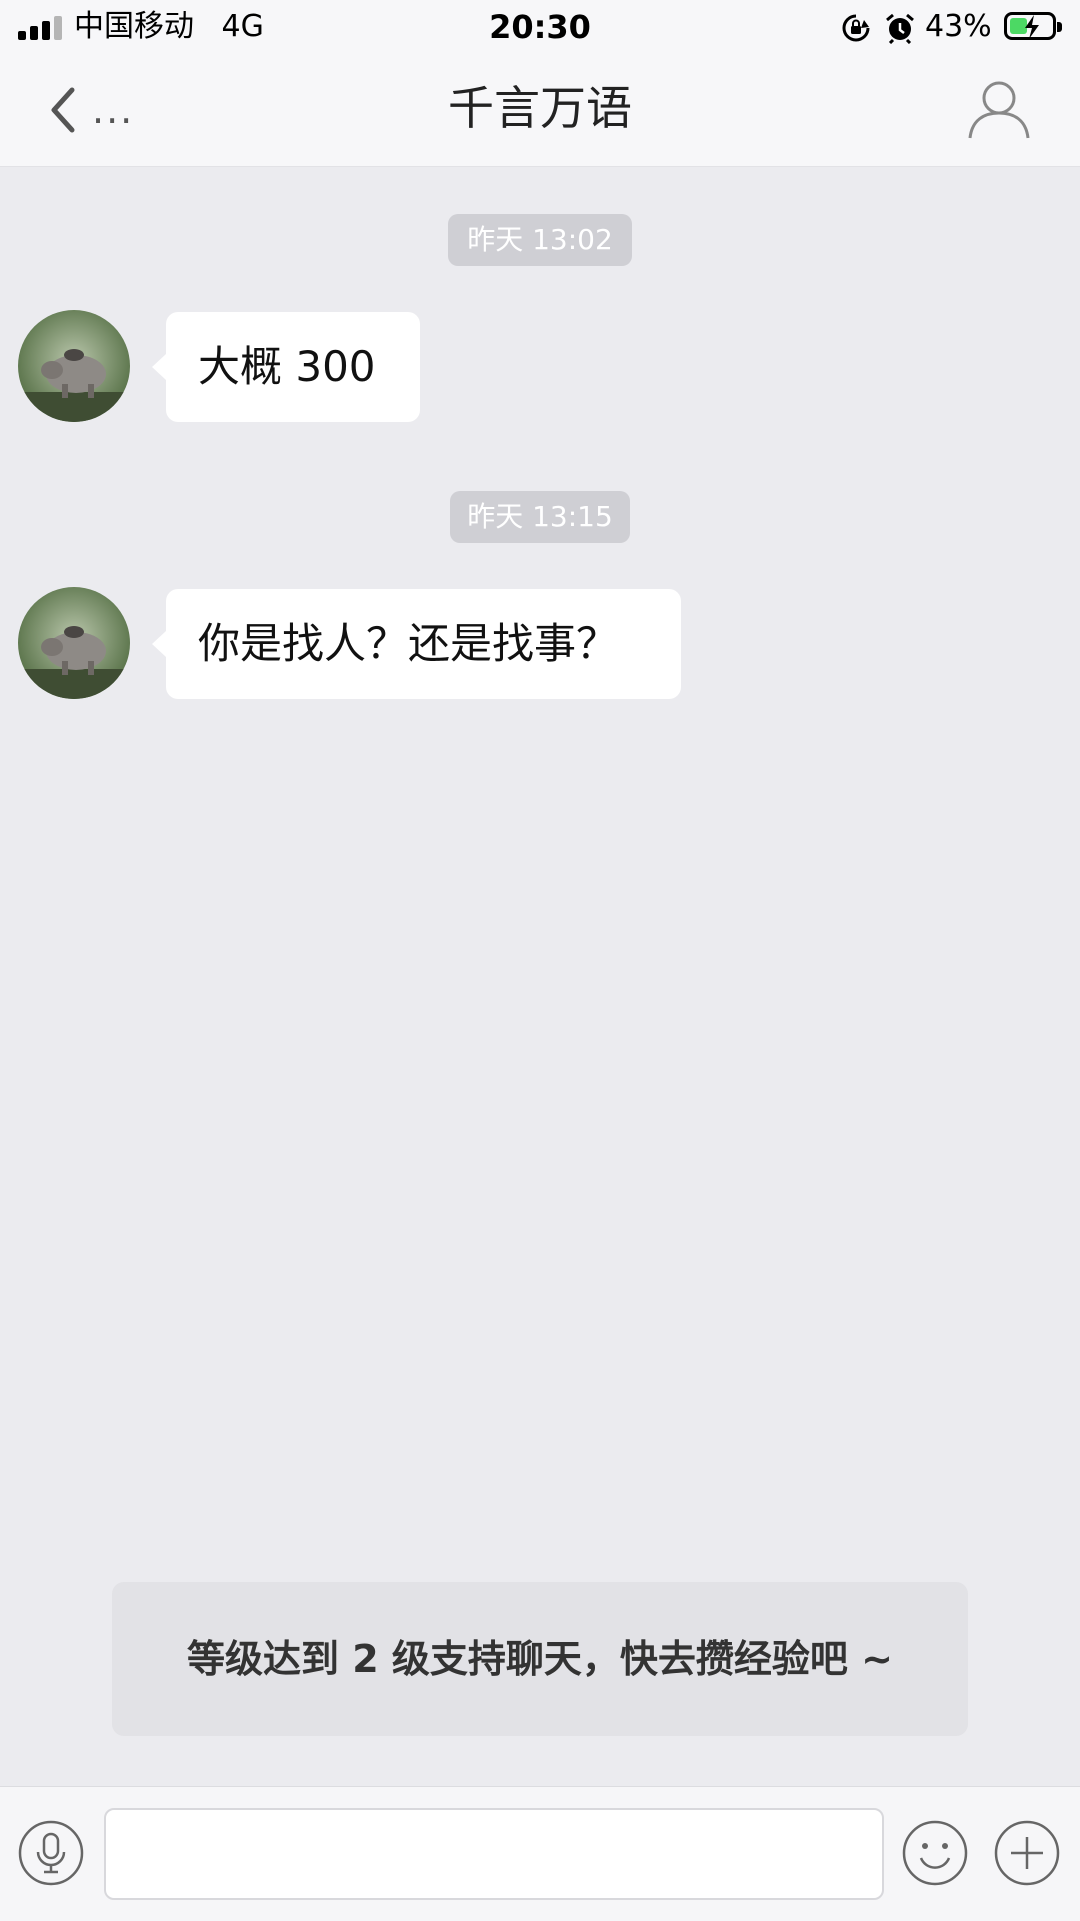 The width and height of the screenshot is (1080, 1921). I want to click on profile-button, so click(999, 109).